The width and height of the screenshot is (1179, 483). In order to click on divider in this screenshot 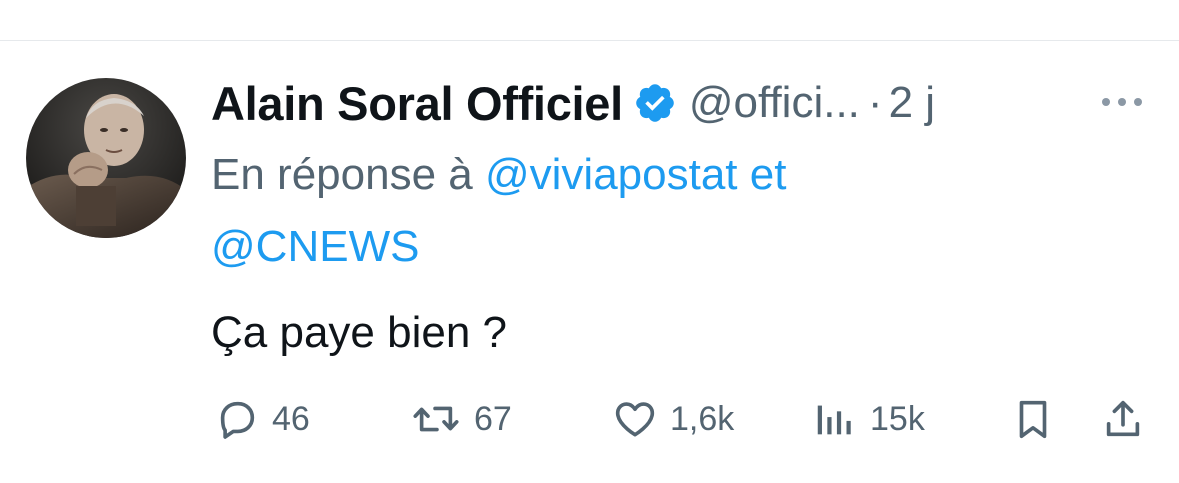, I will do `click(589, 40)`.